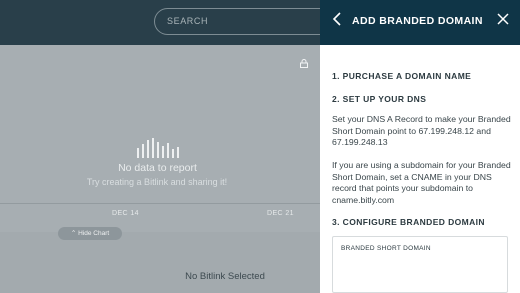 The image size is (520, 293). I want to click on lock-icon, so click(304, 63).